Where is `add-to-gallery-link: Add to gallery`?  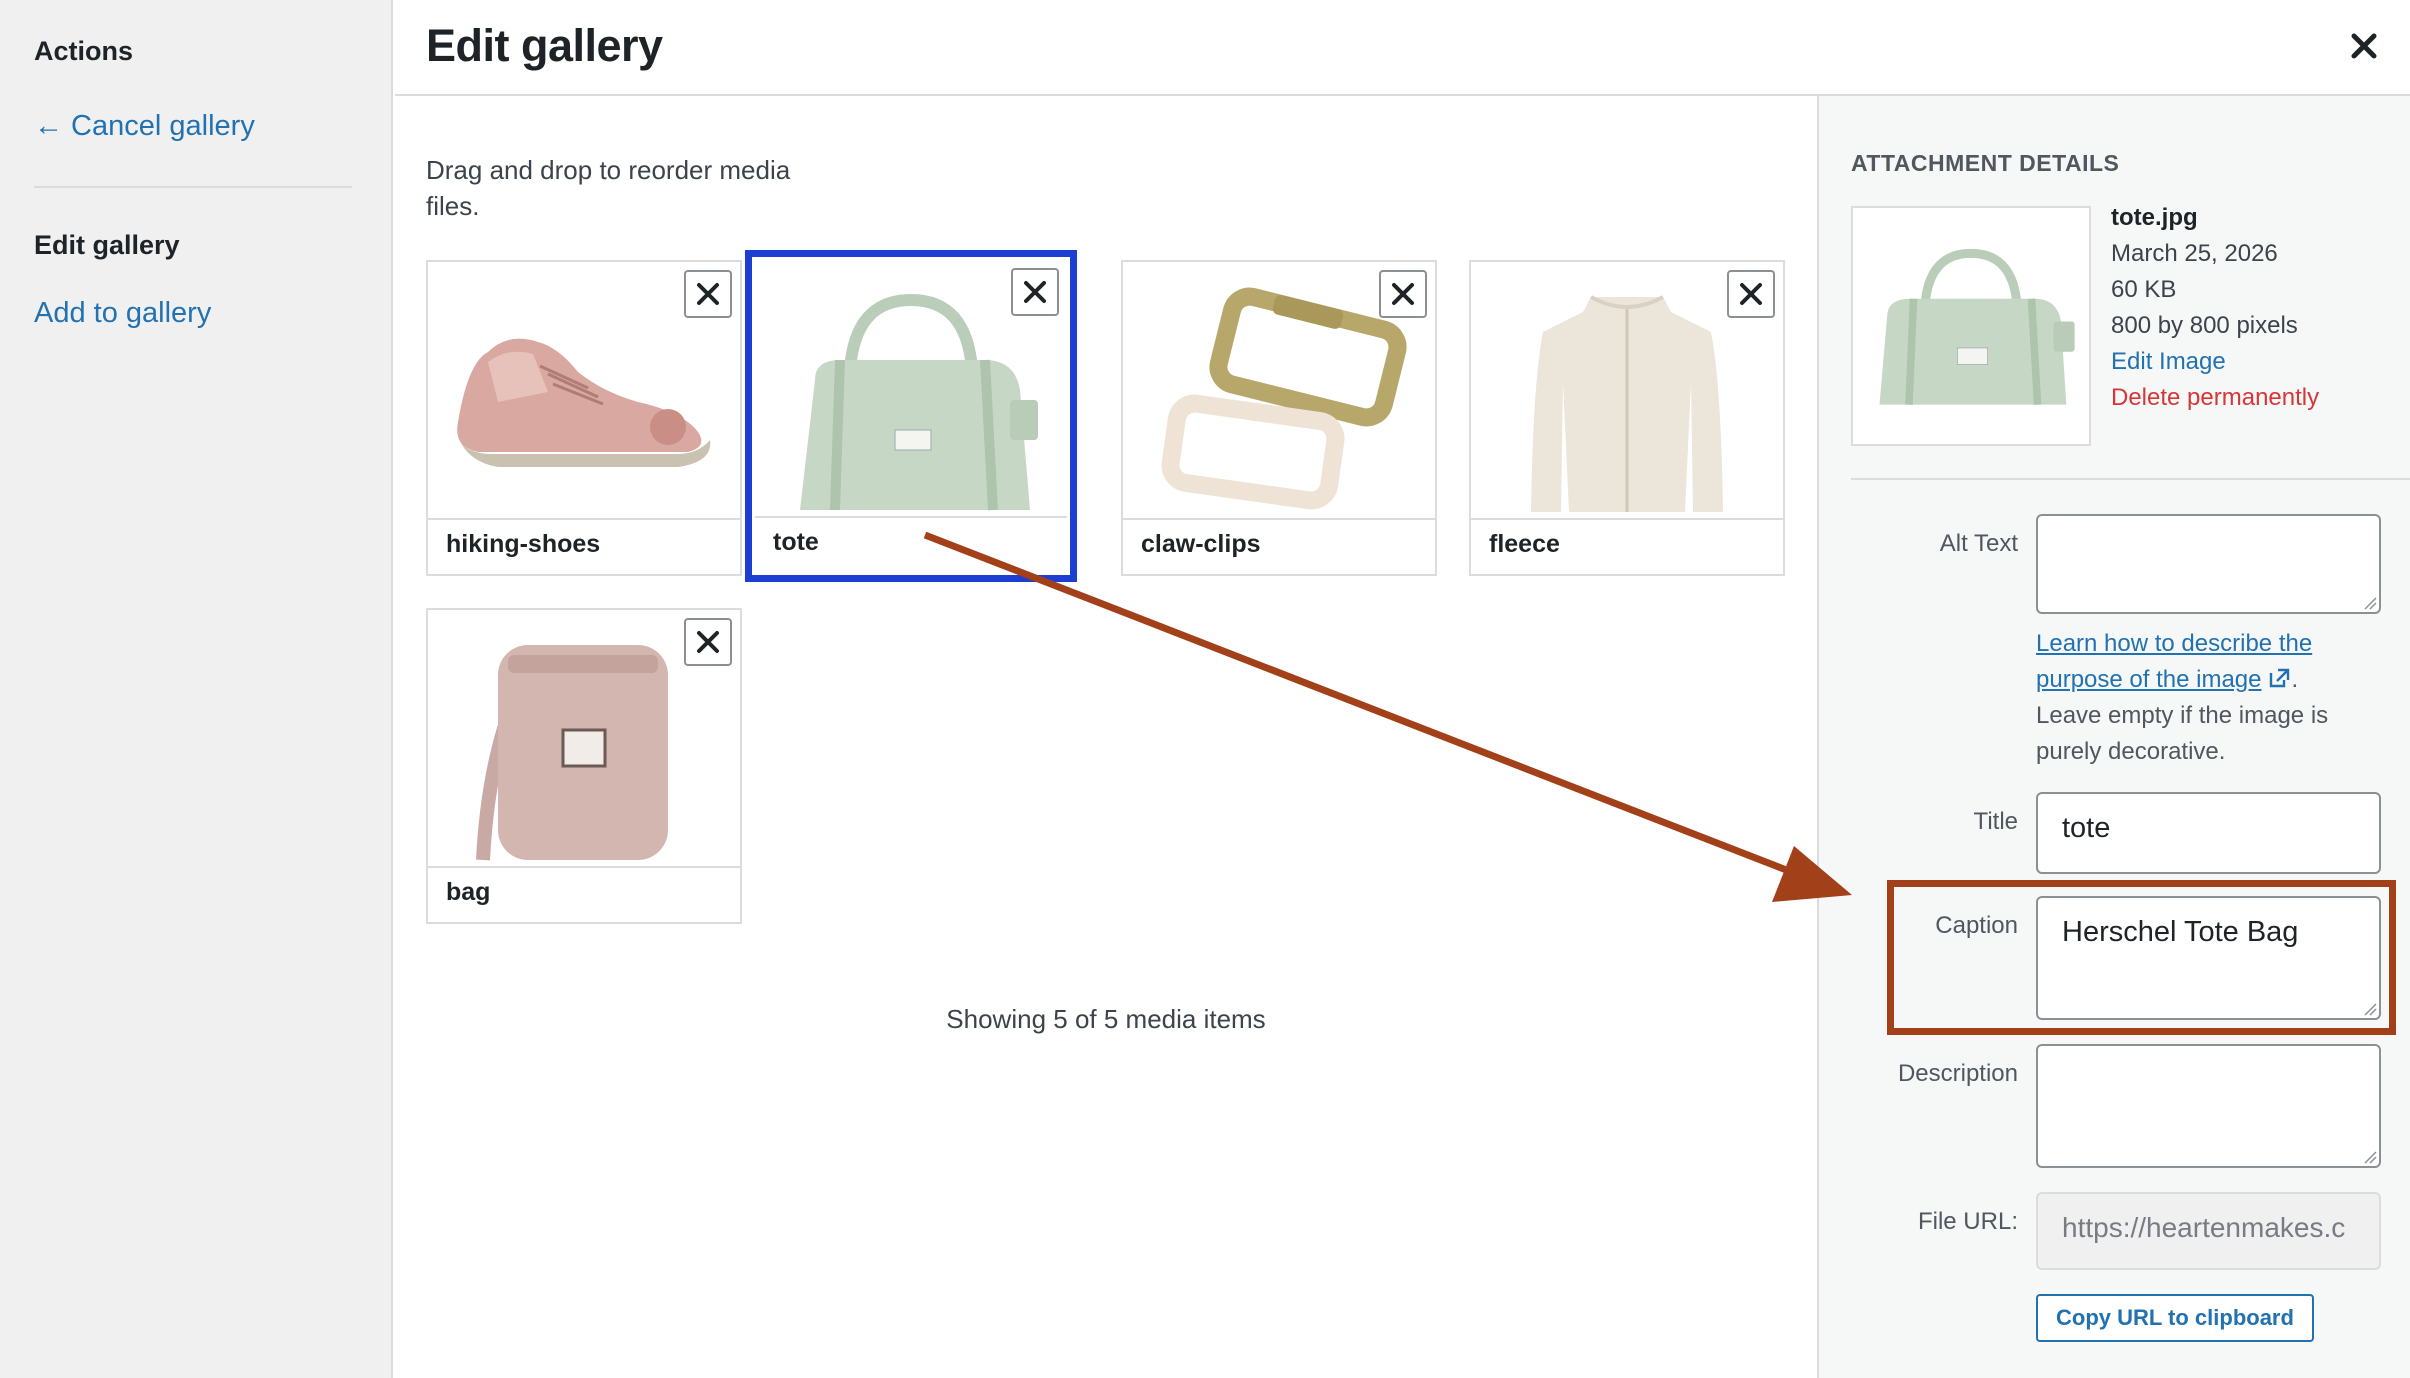 add-to-gallery-link: Add to gallery is located at coordinates (122, 313).